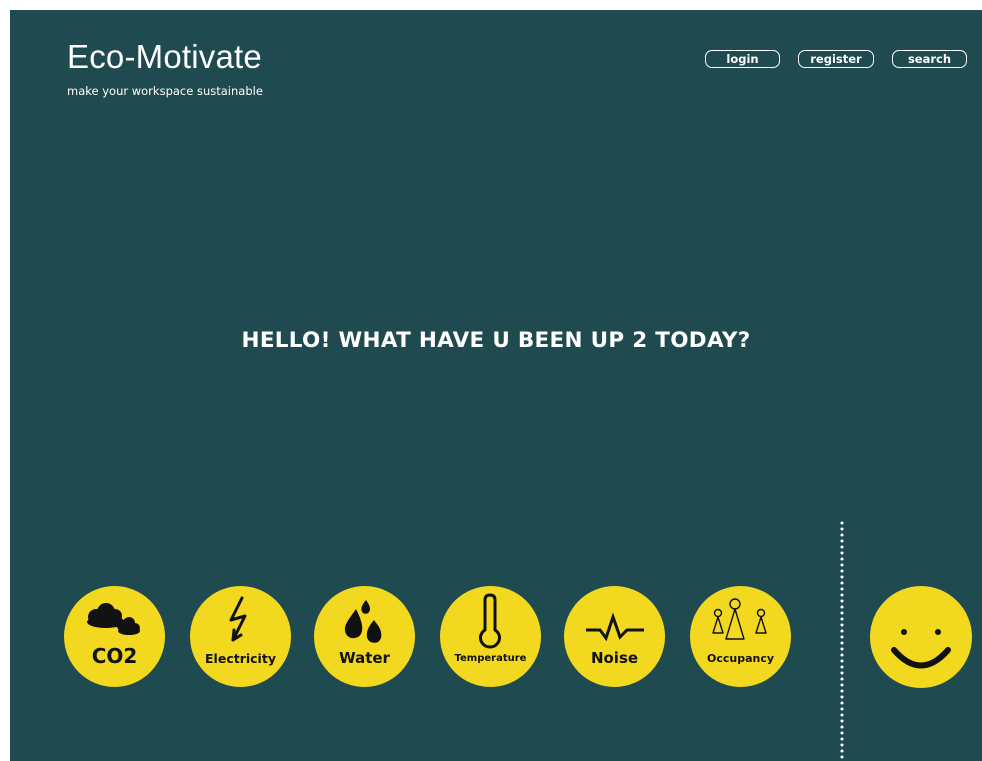 Image resolution: width=982 pixels, height=761 pixels. I want to click on category-label: Temperature, so click(490, 658).